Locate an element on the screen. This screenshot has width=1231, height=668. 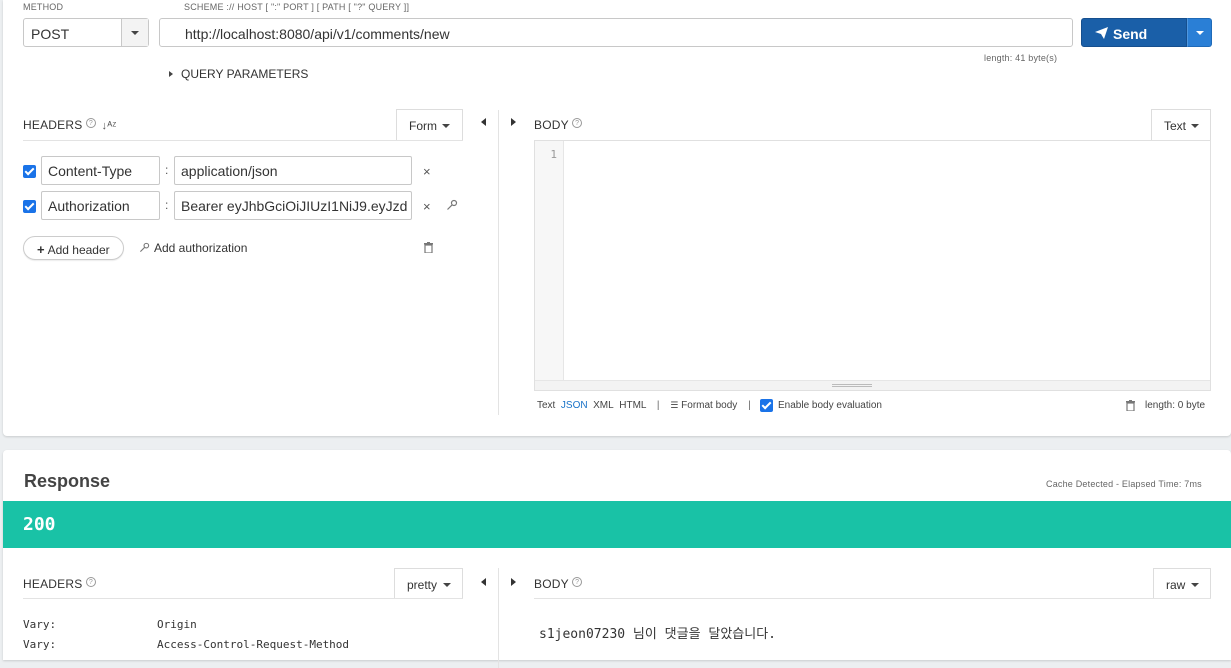
sort-icon: ↓ᴬᶻ is located at coordinates (109, 126).